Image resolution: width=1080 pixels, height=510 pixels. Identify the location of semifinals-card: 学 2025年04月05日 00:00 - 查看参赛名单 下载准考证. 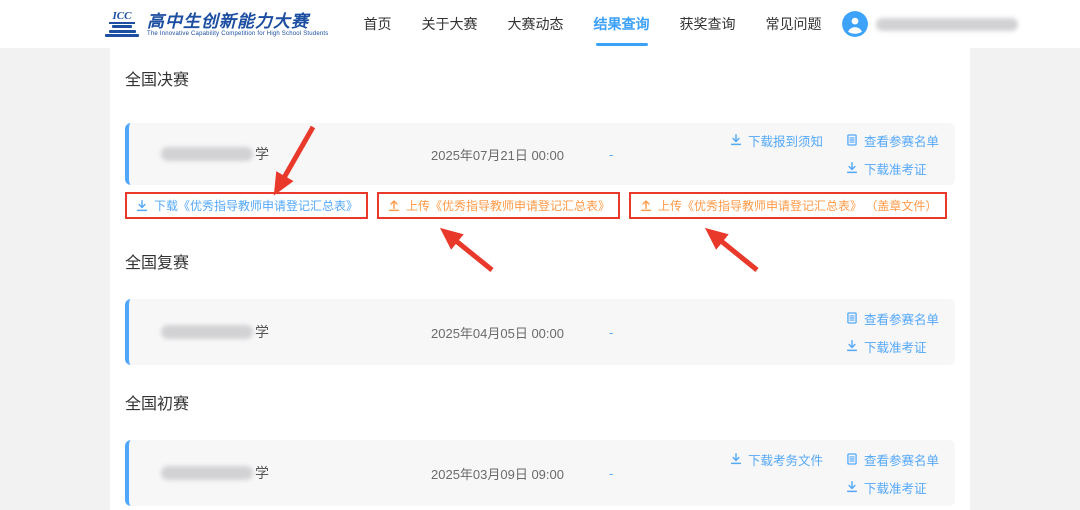
(540, 332).